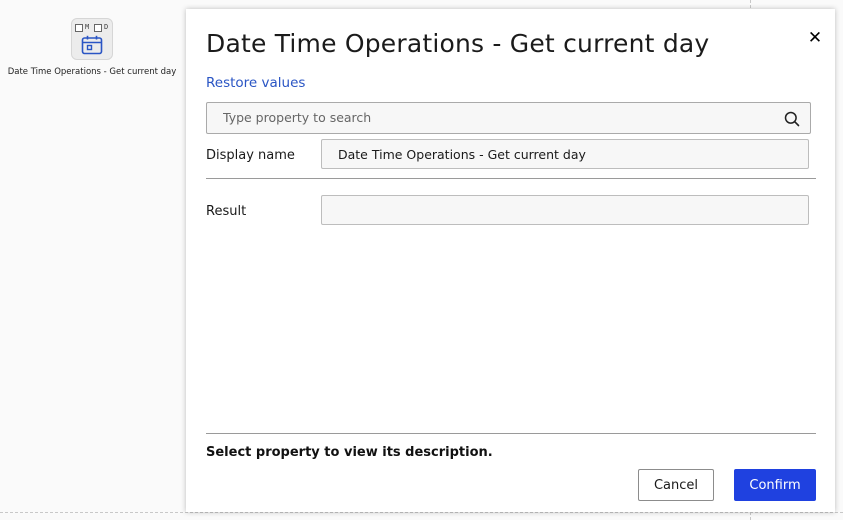 The image size is (843, 520). What do you see at coordinates (495, 117) in the screenshot?
I see `search-input` at bounding box center [495, 117].